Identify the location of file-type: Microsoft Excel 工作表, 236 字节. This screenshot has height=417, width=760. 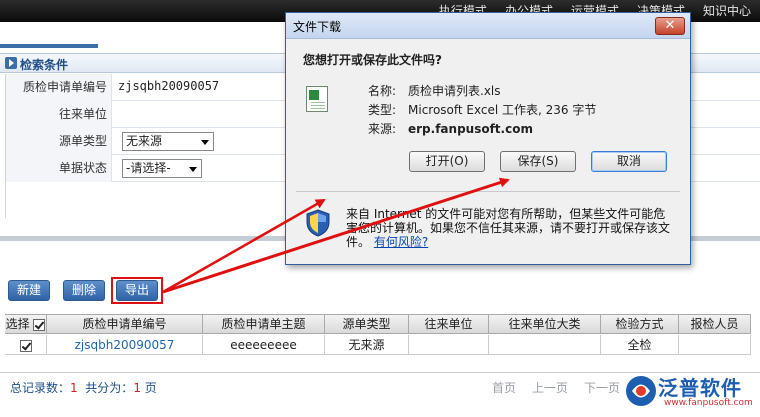
(502, 110).